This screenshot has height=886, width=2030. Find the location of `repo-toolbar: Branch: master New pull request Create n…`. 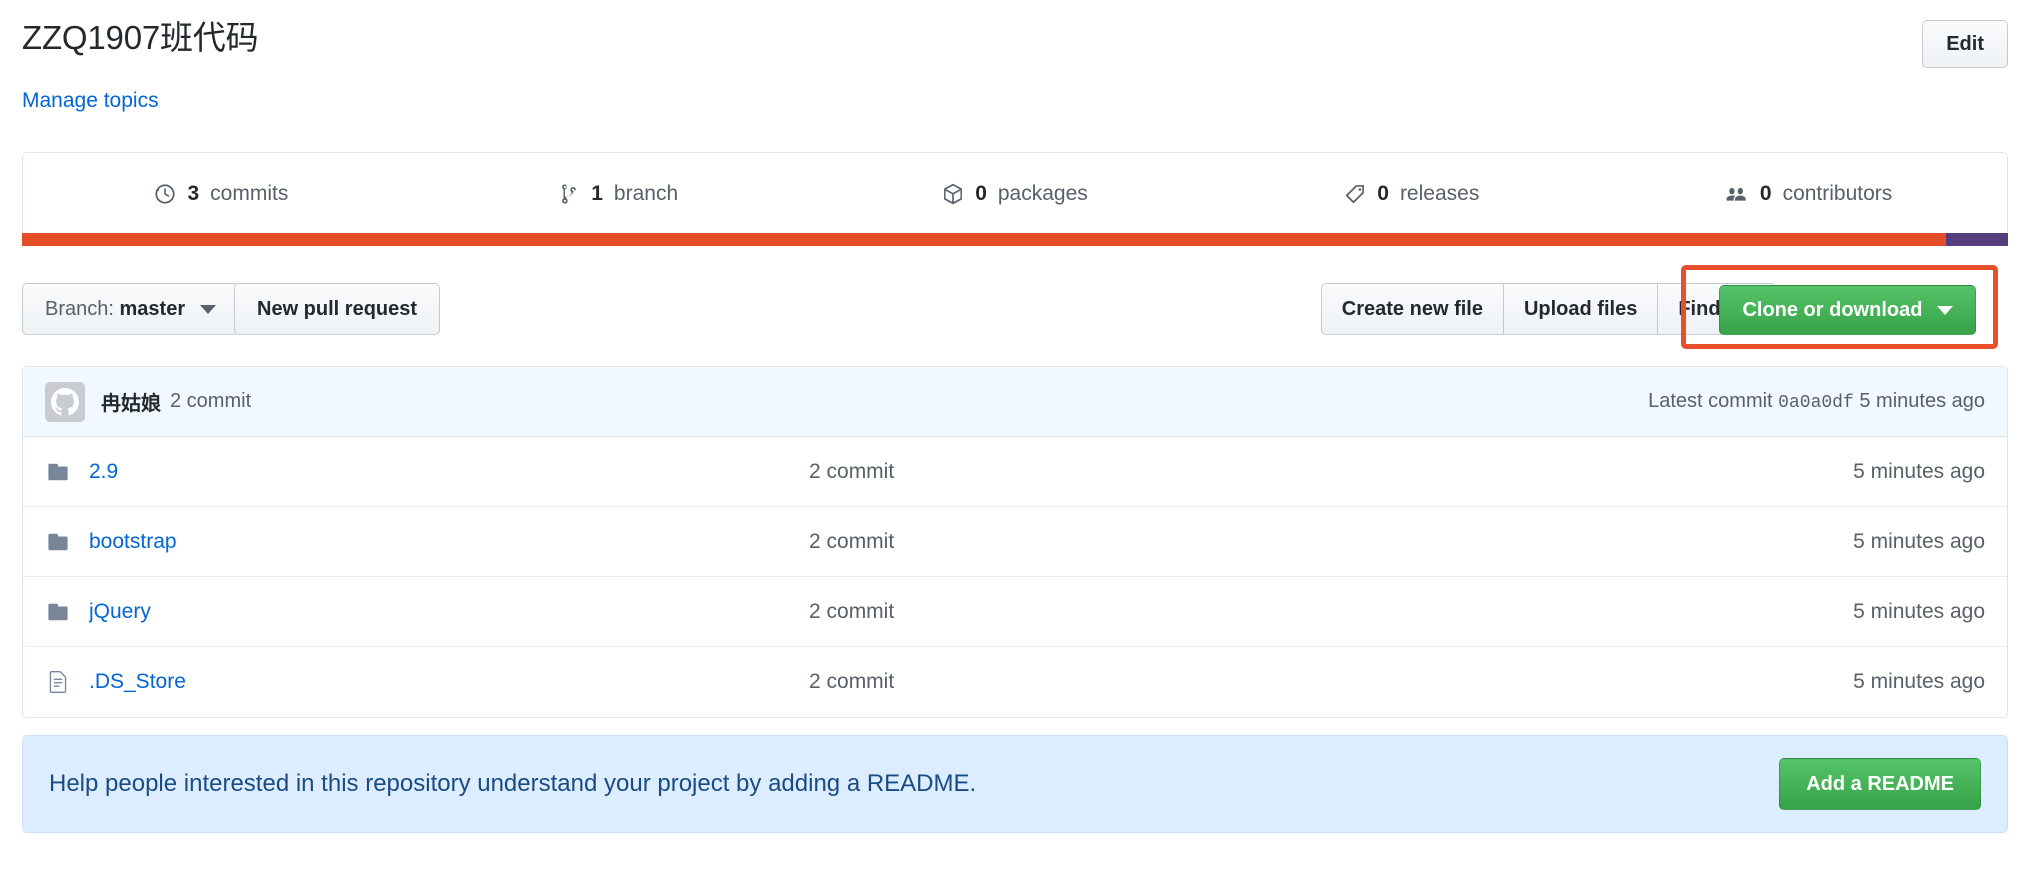

repo-toolbar: Branch: master New pull request Create n… is located at coordinates (1015, 309).